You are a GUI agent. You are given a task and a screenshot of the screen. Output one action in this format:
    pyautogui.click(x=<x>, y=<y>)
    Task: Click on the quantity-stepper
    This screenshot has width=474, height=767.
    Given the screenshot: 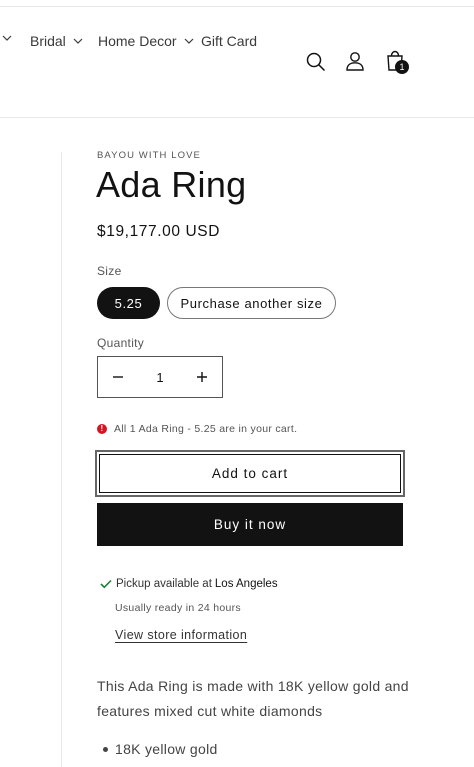 What is the action you would take?
    pyautogui.click(x=160, y=377)
    